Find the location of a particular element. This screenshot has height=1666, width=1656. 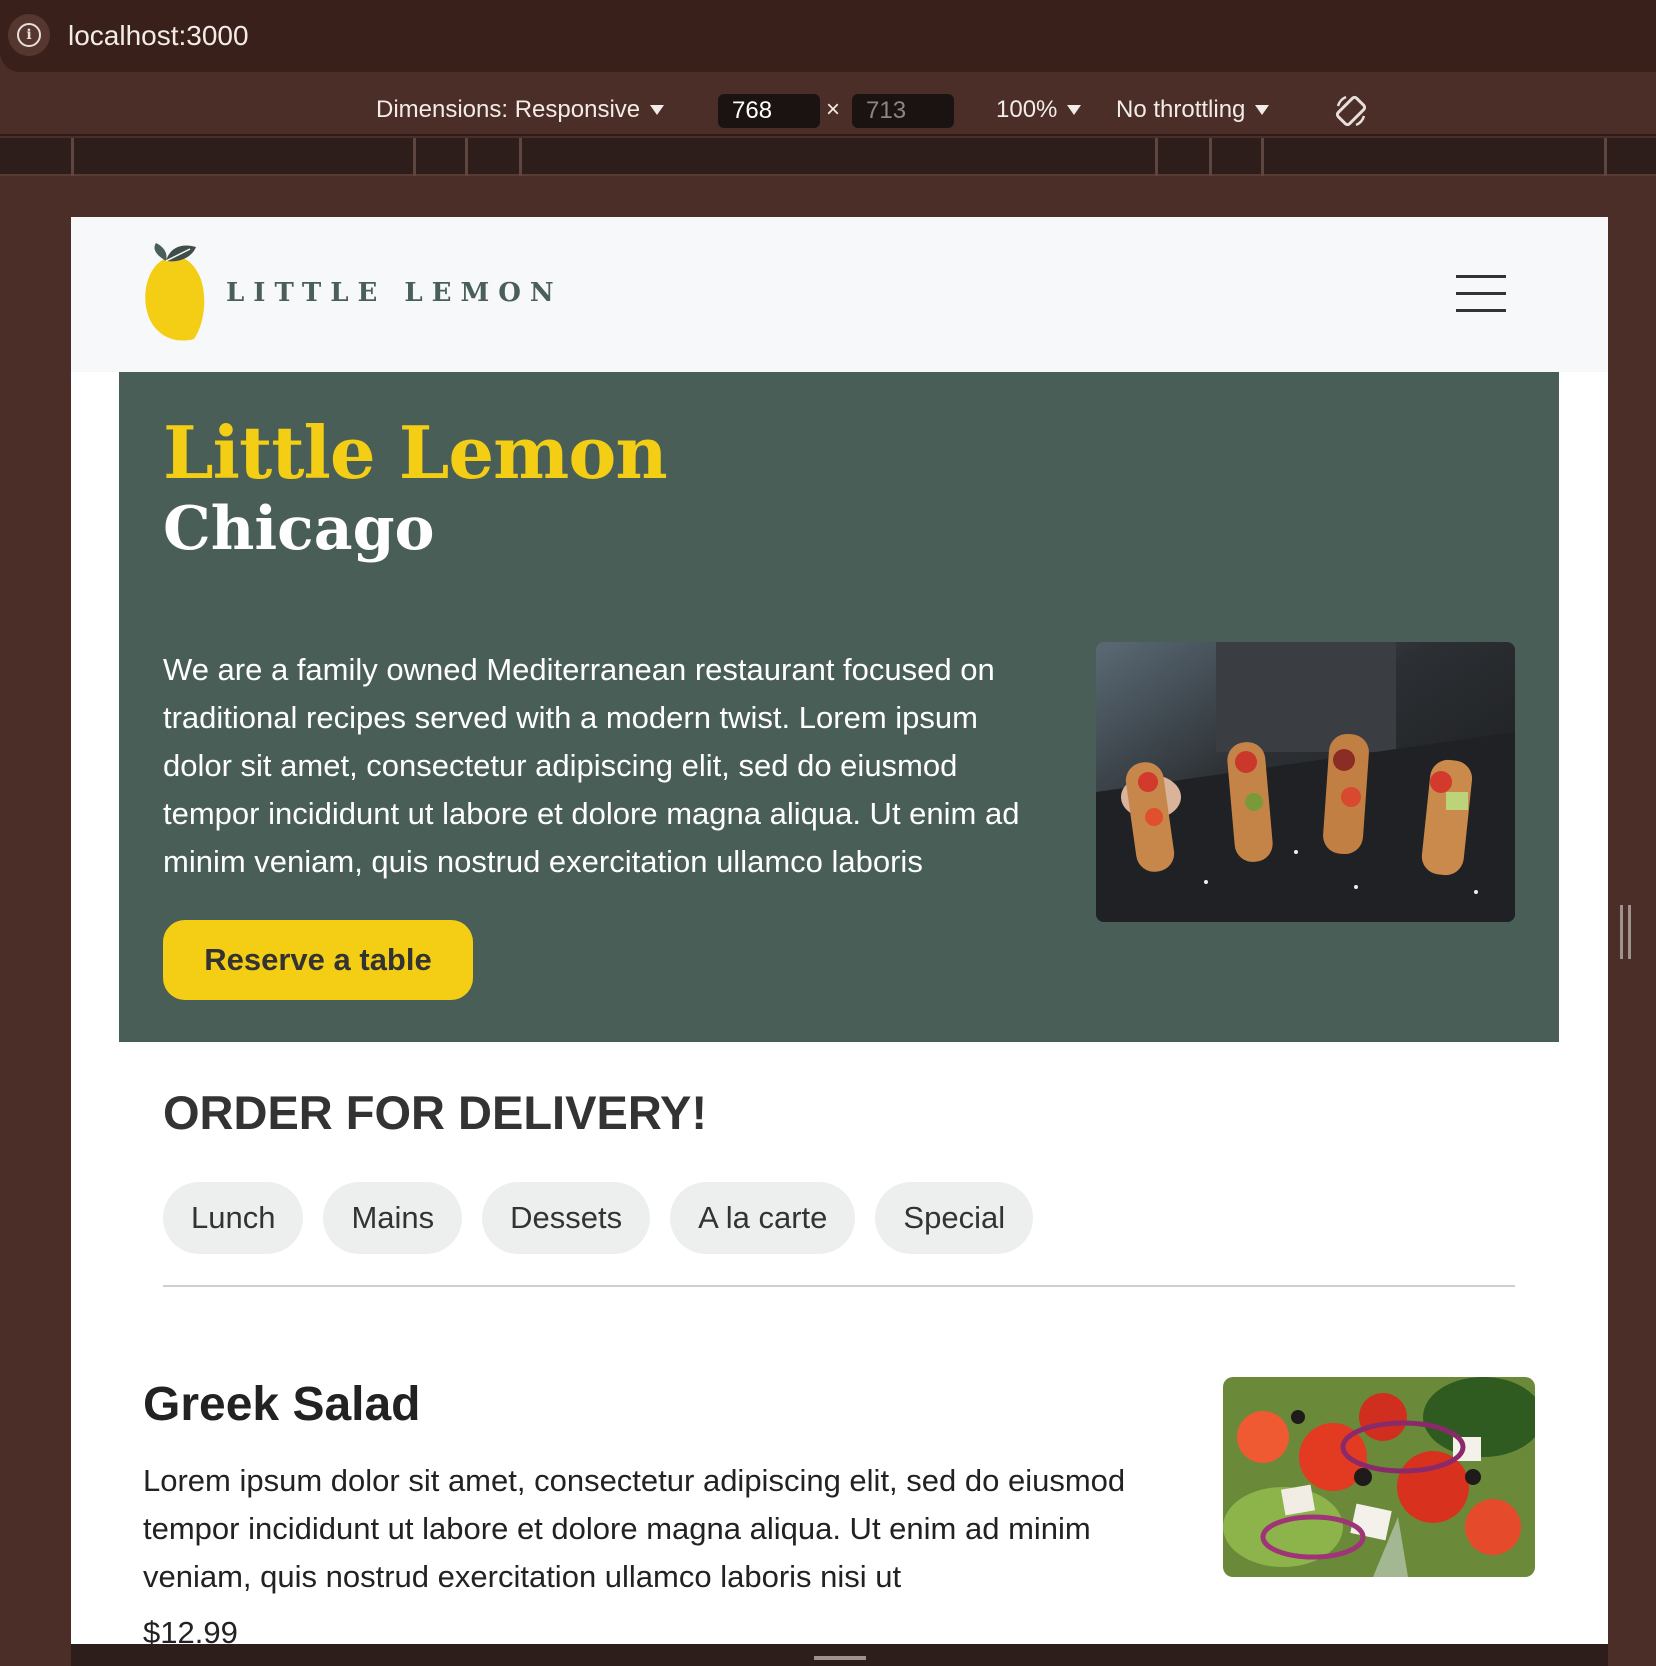

category-pill-desserts: Dessets is located at coordinates (566, 1218).